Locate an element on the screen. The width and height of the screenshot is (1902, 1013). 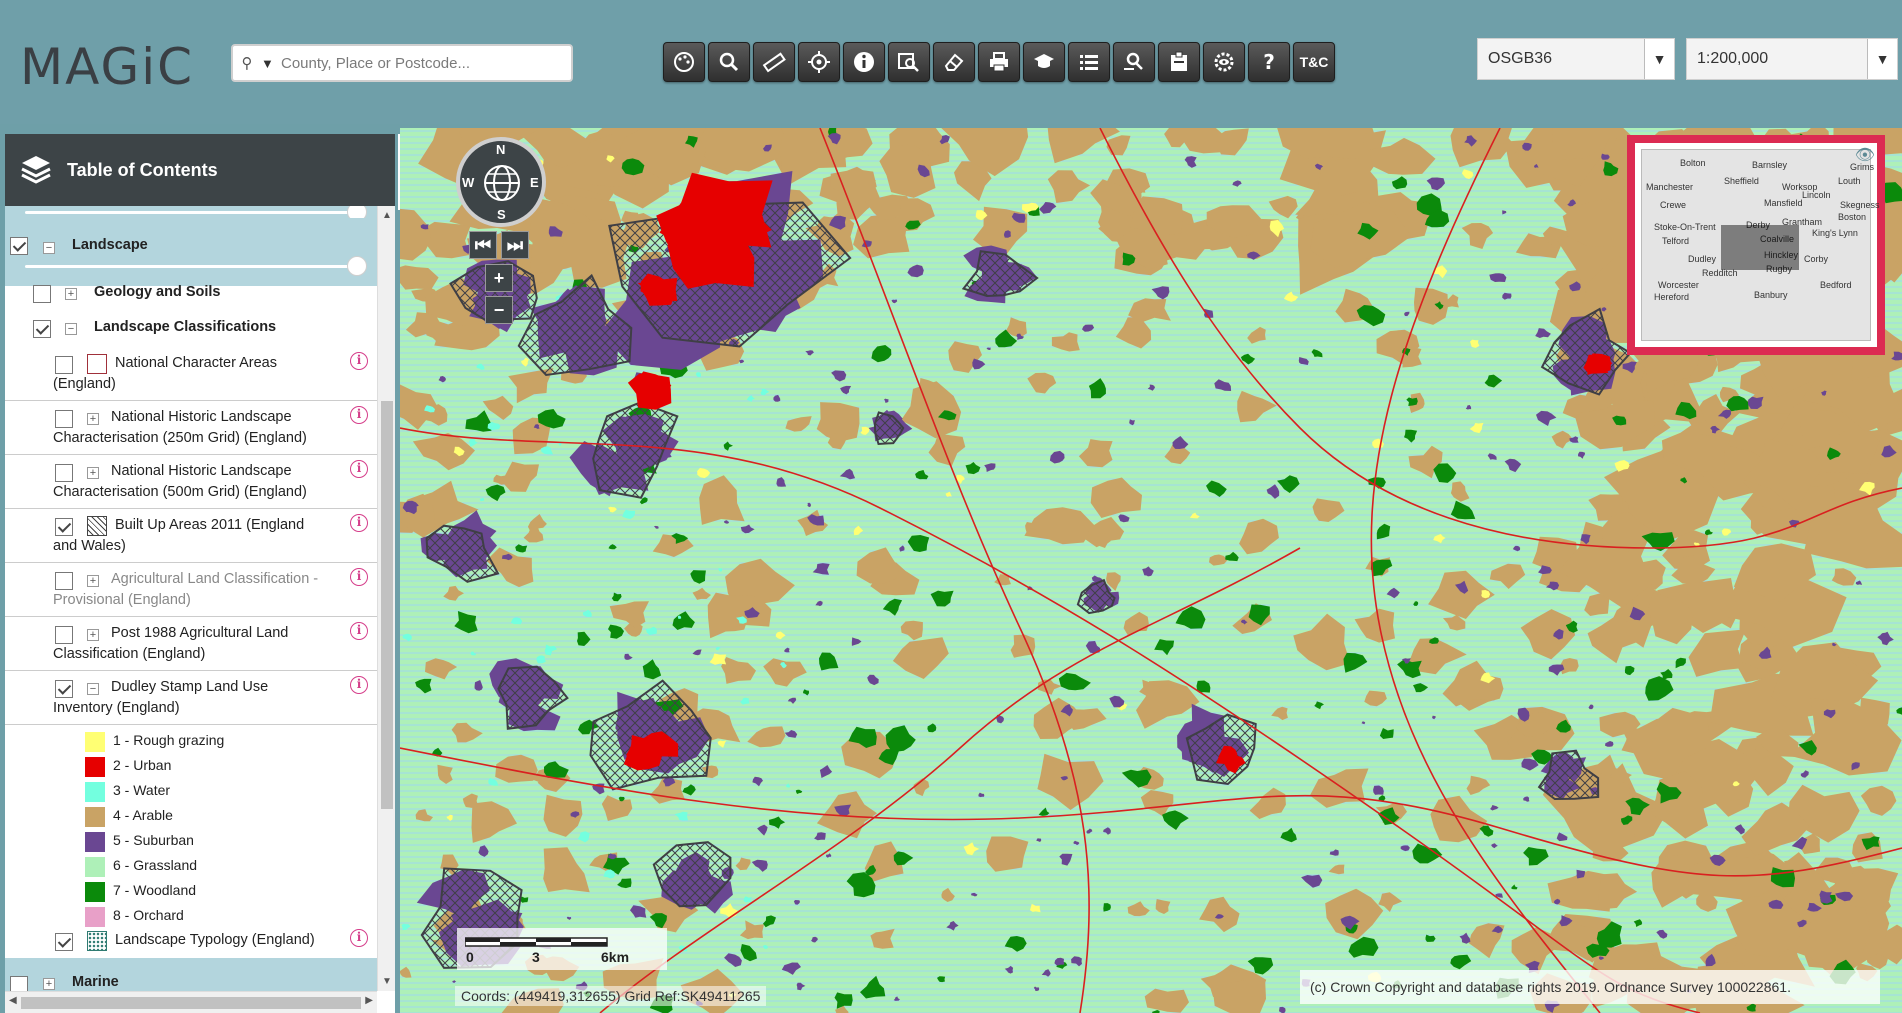
help-button: ? is located at coordinates (1269, 62).